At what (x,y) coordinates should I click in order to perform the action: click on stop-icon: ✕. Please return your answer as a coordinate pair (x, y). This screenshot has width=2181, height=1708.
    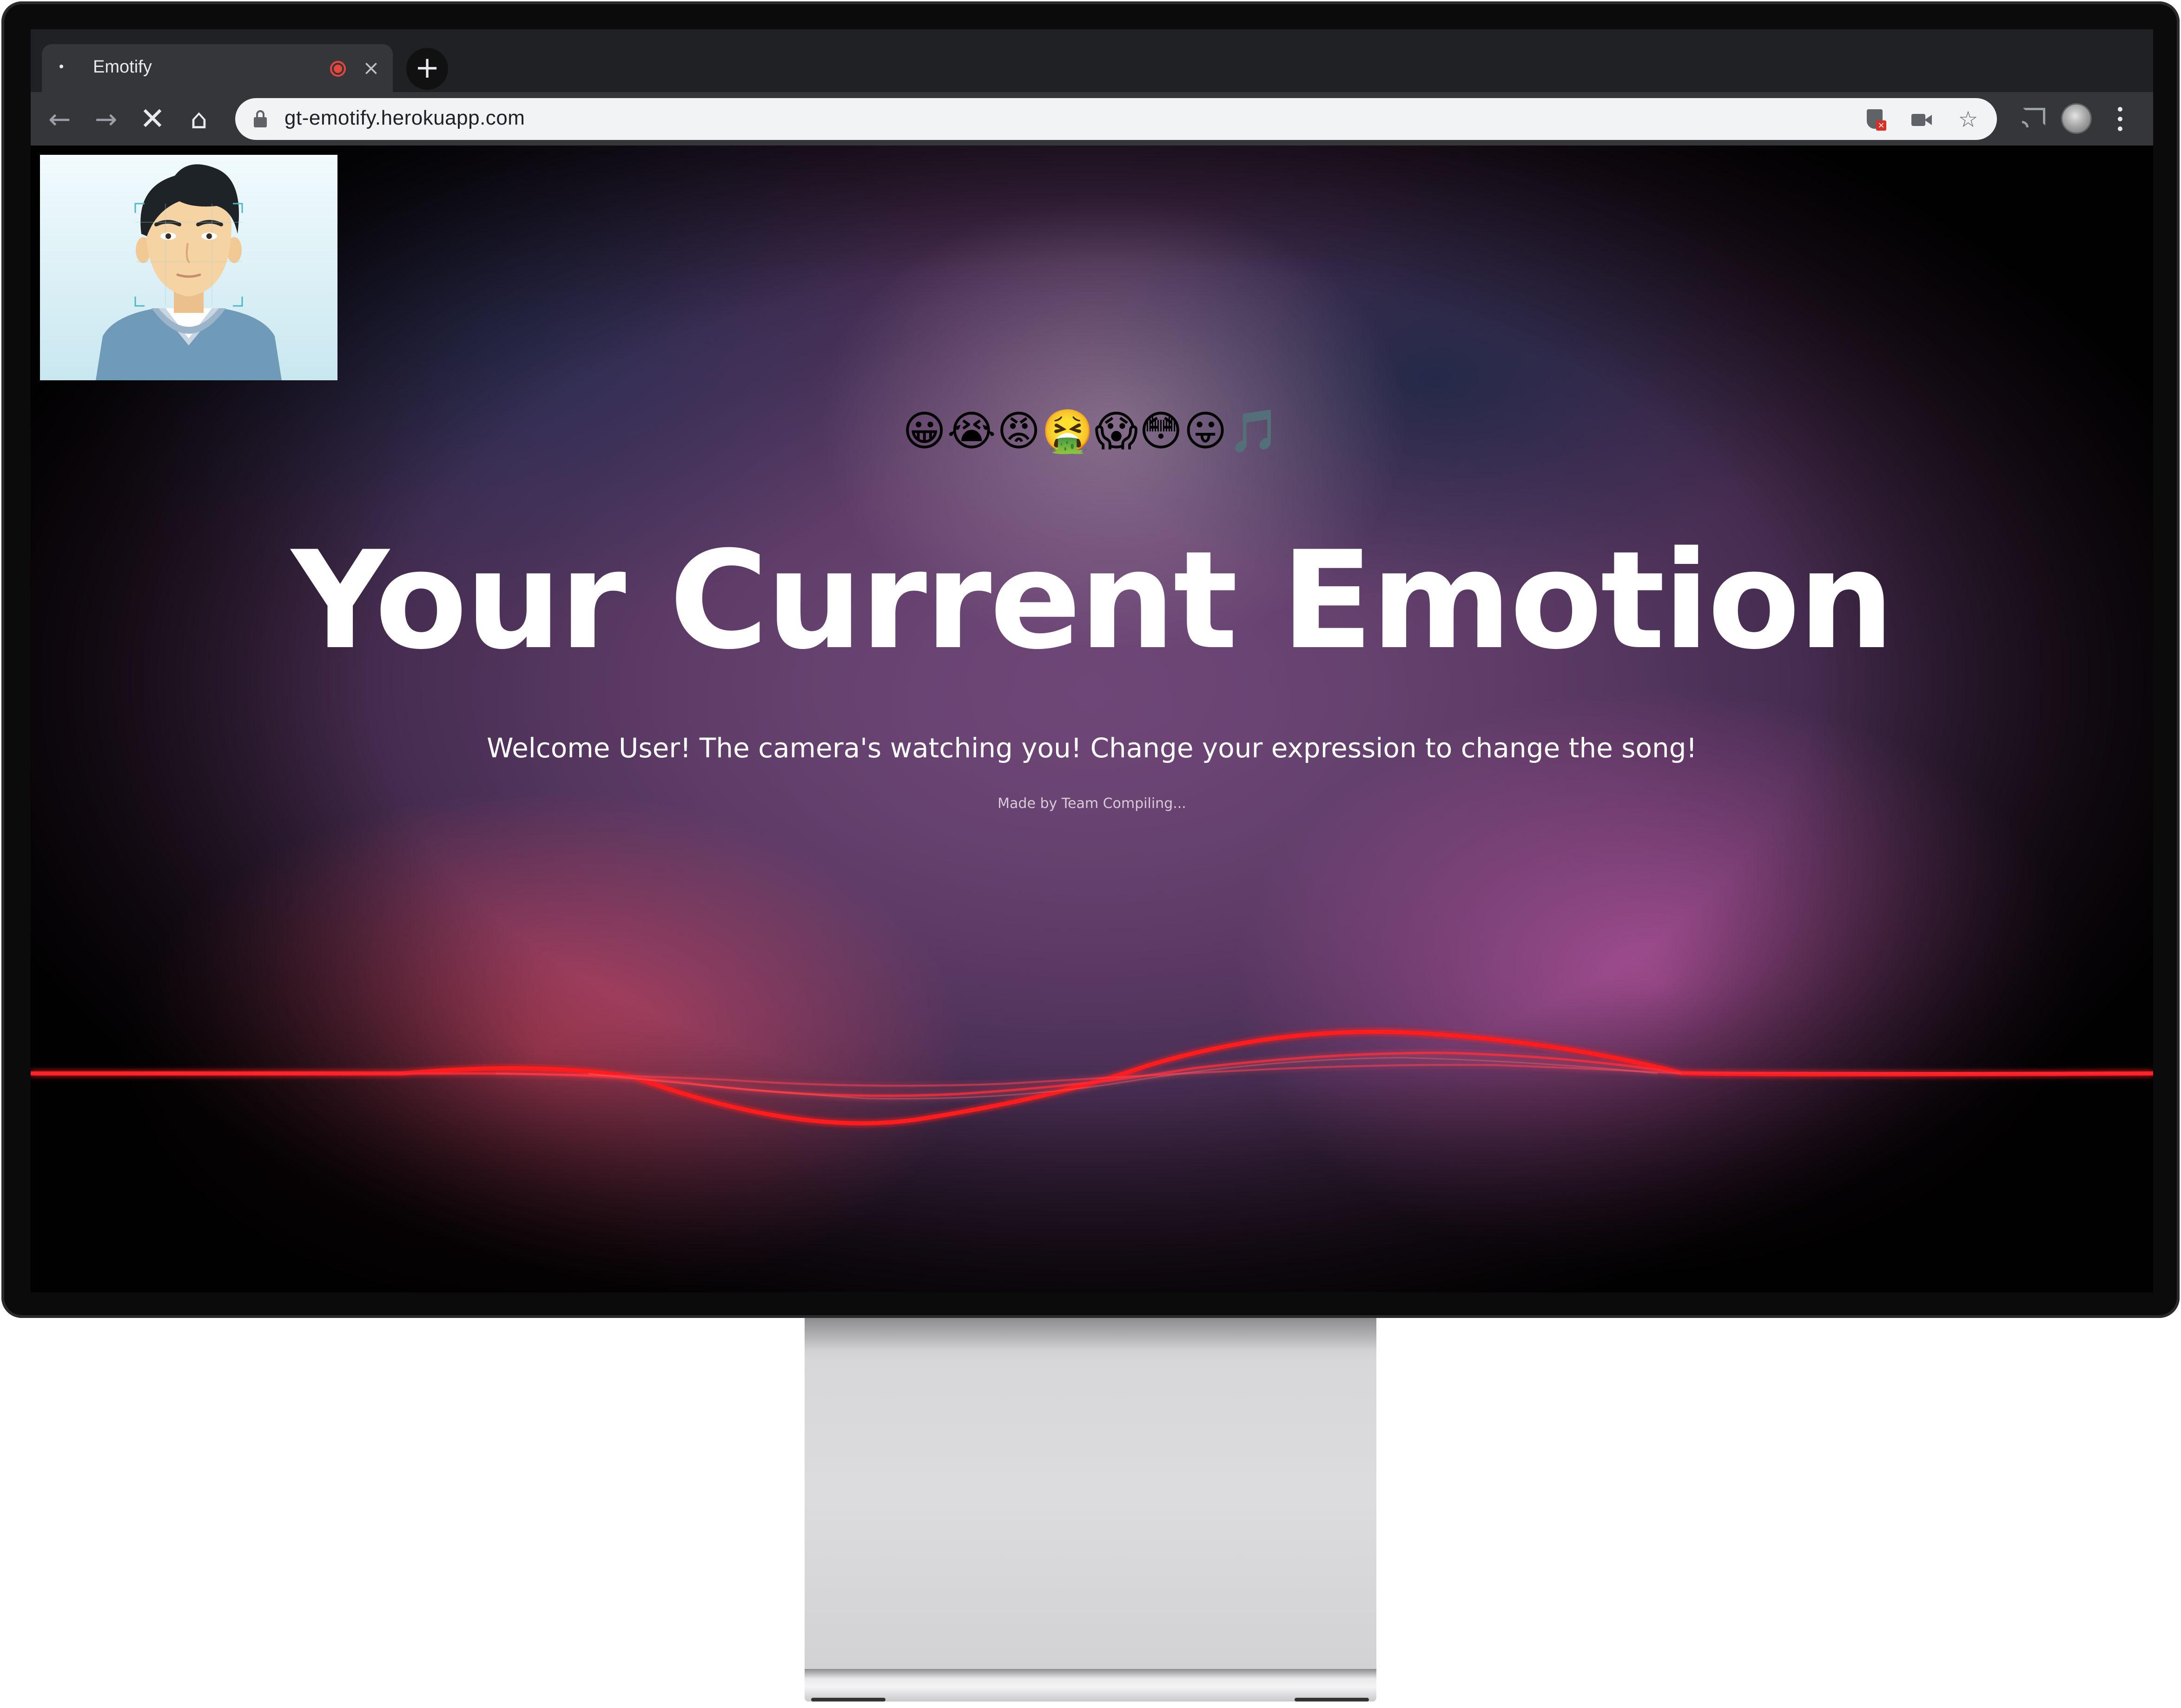
    Looking at the image, I should click on (152, 119).